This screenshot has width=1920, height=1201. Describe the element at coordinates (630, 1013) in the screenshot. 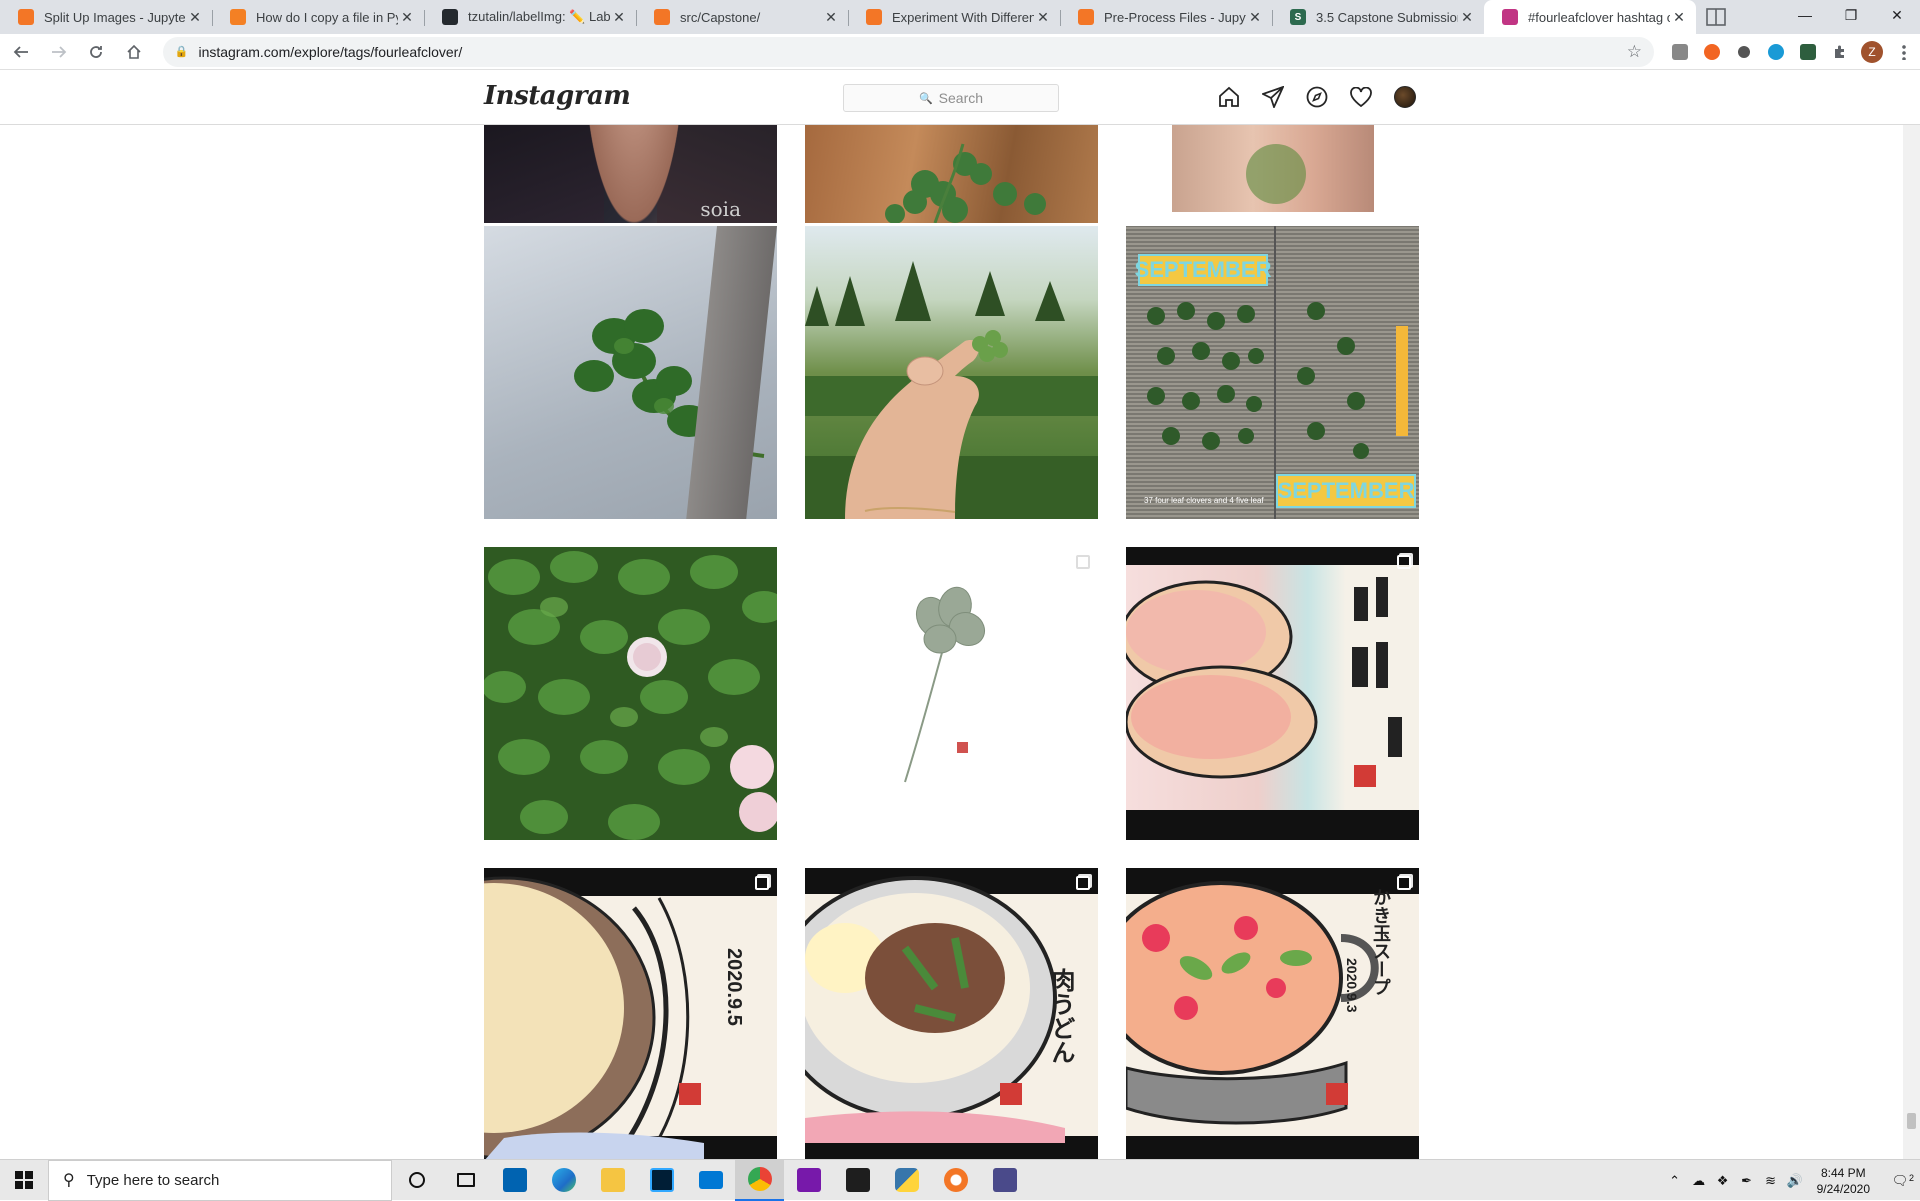

I see `post-tile: 2020.9.5` at that location.